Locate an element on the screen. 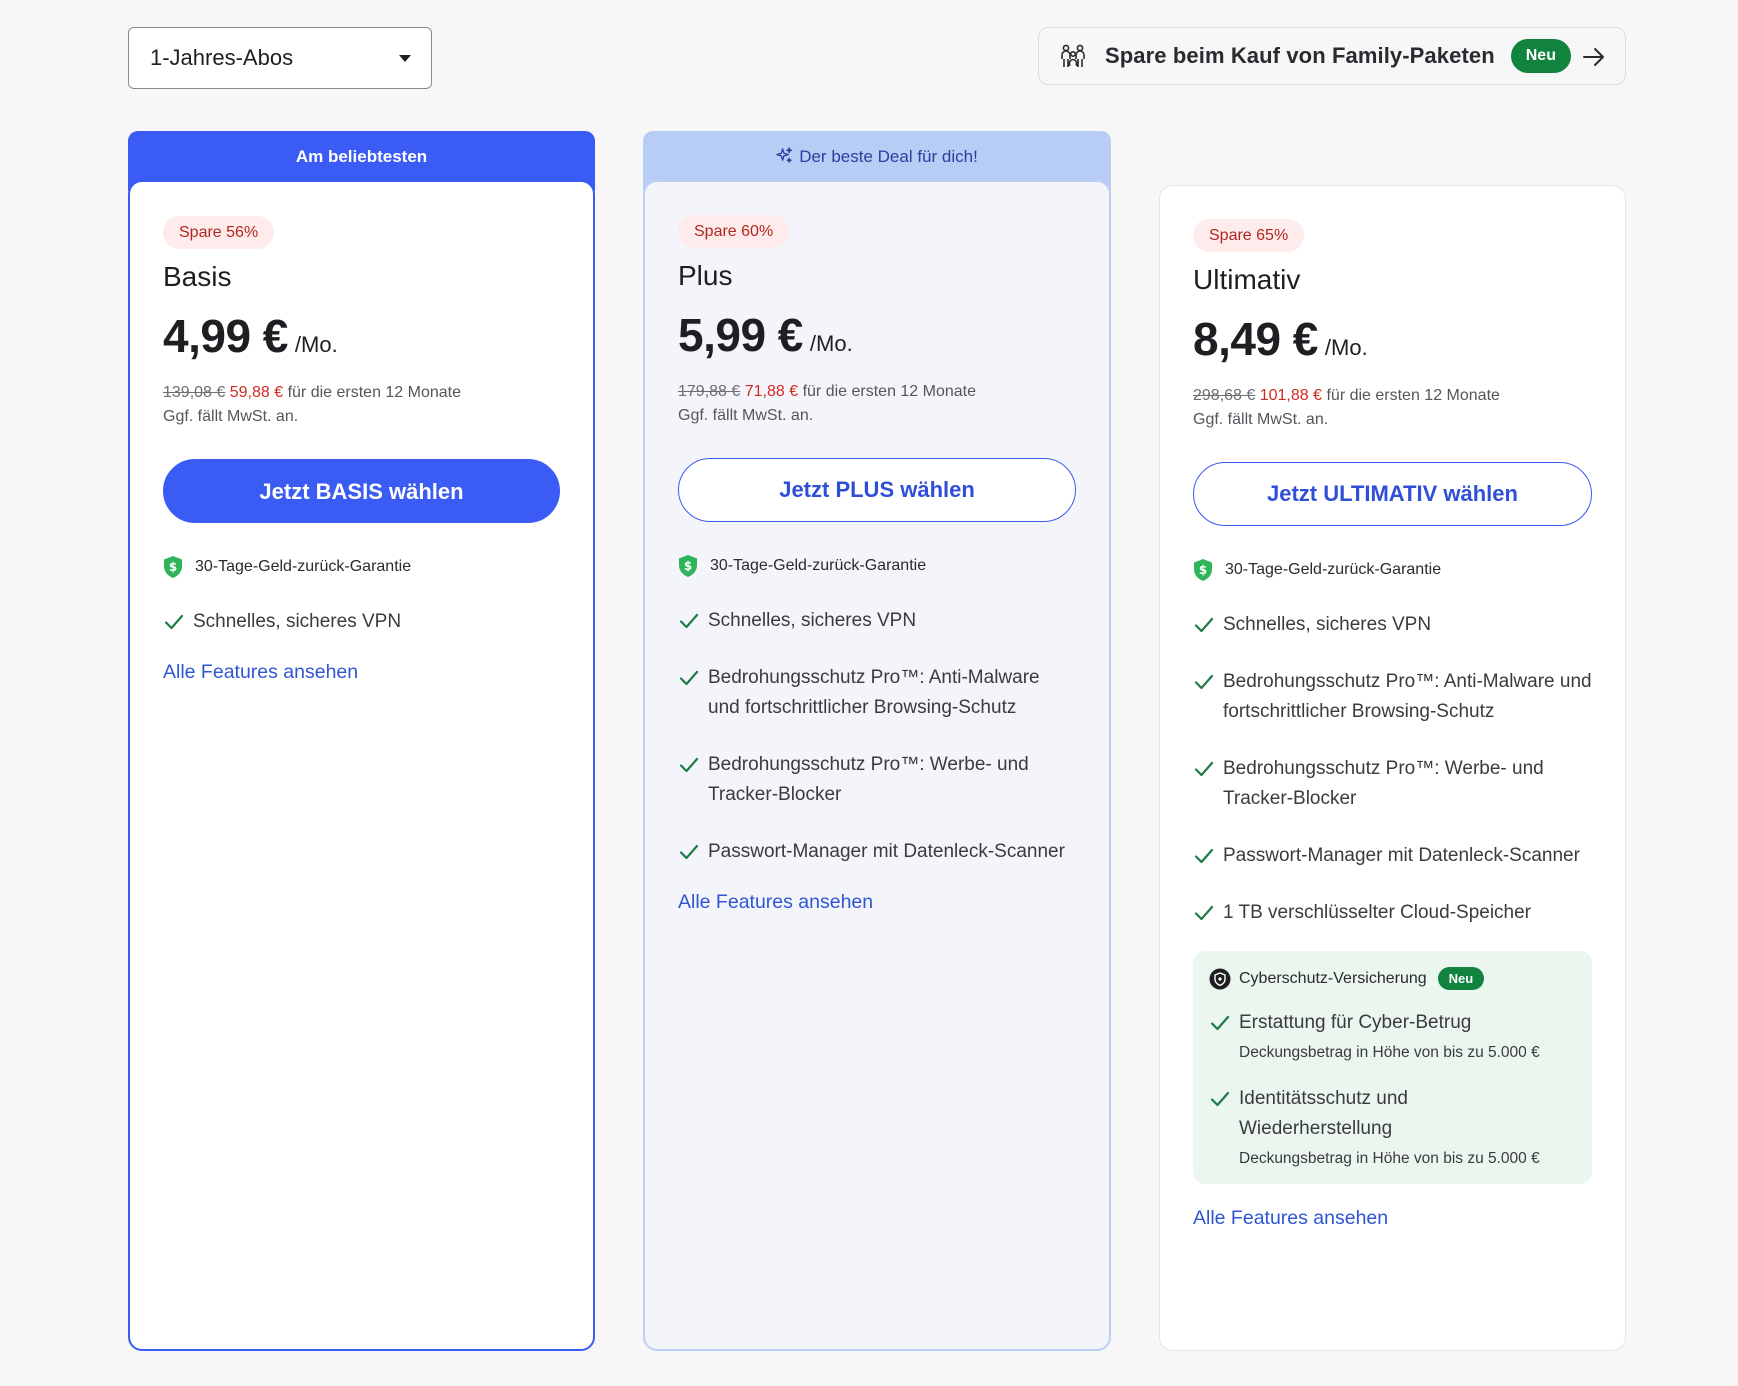  family-icon is located at coordinates (1073, 55).